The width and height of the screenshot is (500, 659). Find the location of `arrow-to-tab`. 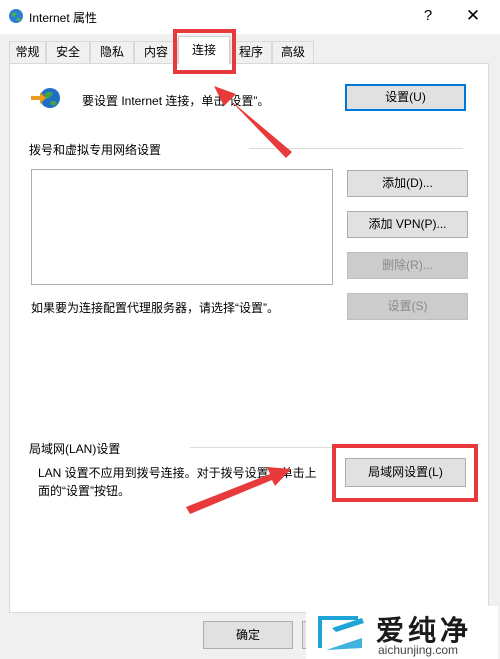

arrow-to-tab is located at coordinates (253, 122).